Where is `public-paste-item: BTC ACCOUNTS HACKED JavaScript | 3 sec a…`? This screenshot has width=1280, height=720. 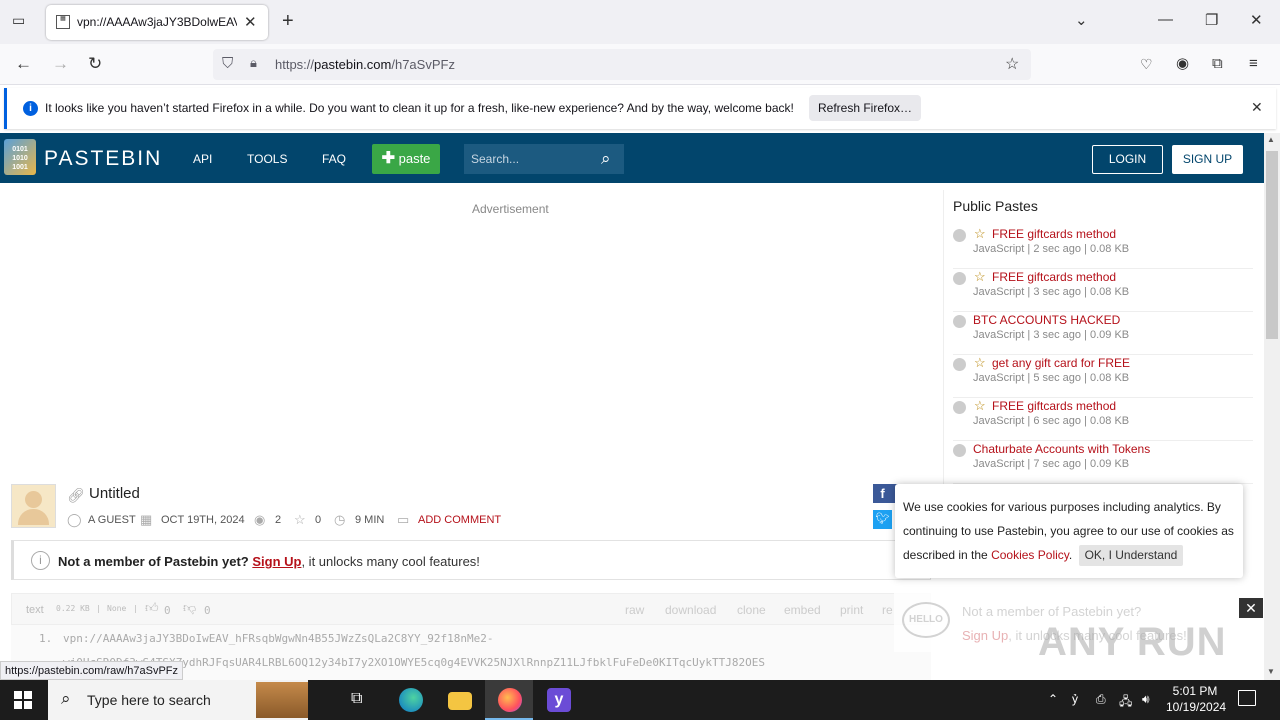
public-paste-item: BTC ACCOUNTS HACKED JavaScript | 3 sec a… is located at coordinates (1103, 333).